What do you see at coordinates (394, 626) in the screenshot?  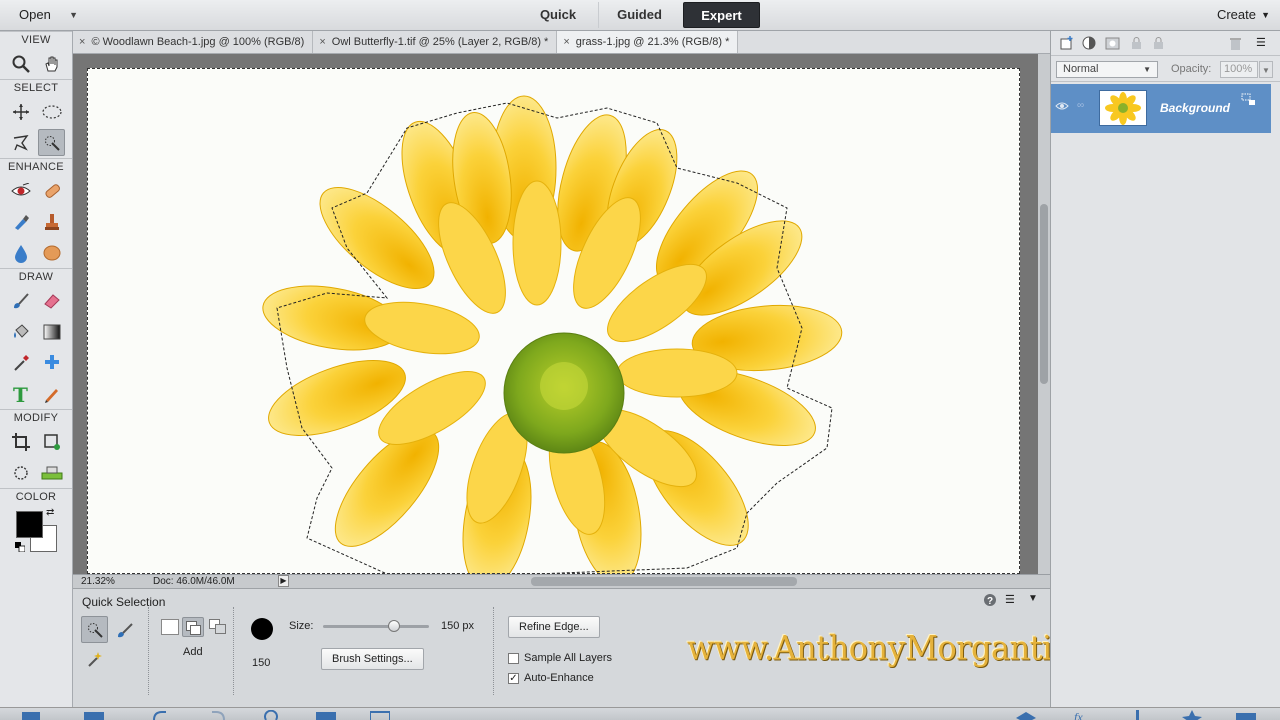 I see `size-slider-knob` at bounding box center [394, 626].